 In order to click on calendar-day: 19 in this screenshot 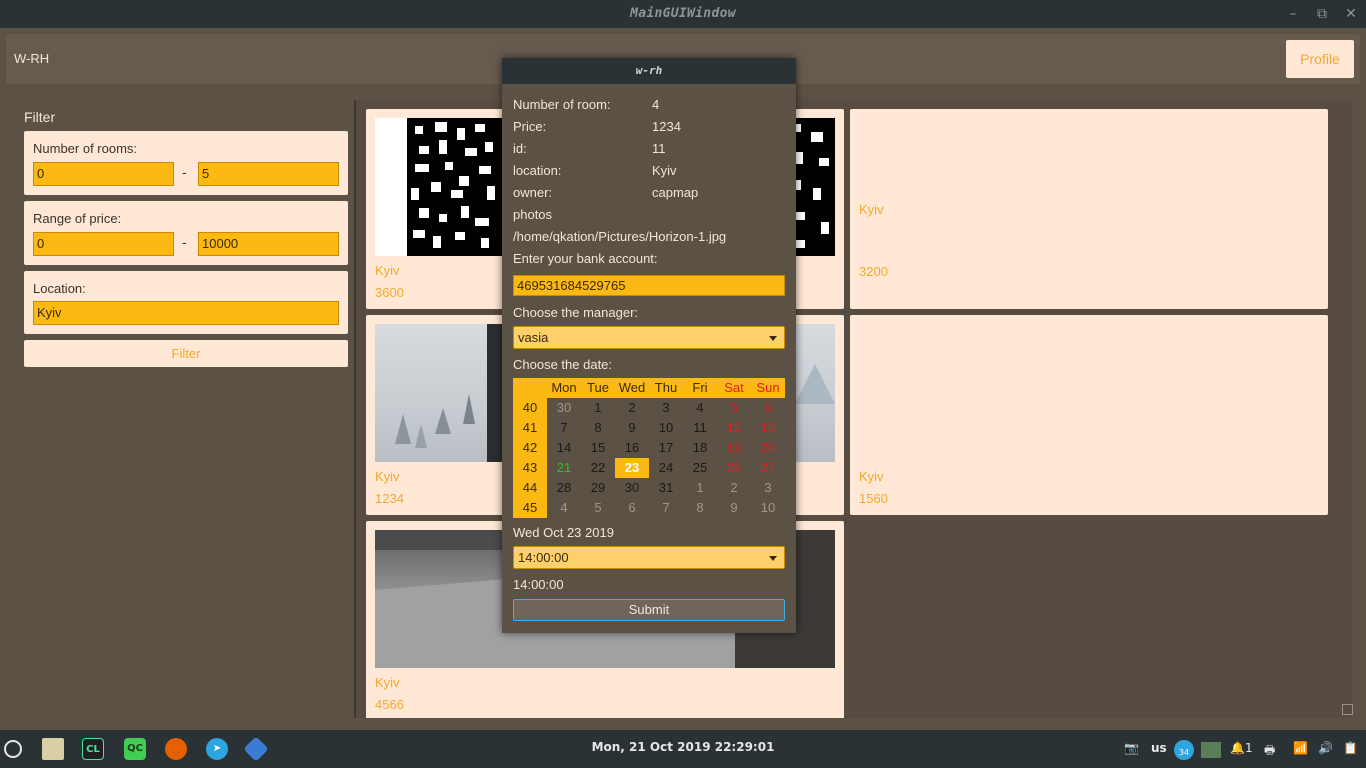, I will do `click(734, 448)`.